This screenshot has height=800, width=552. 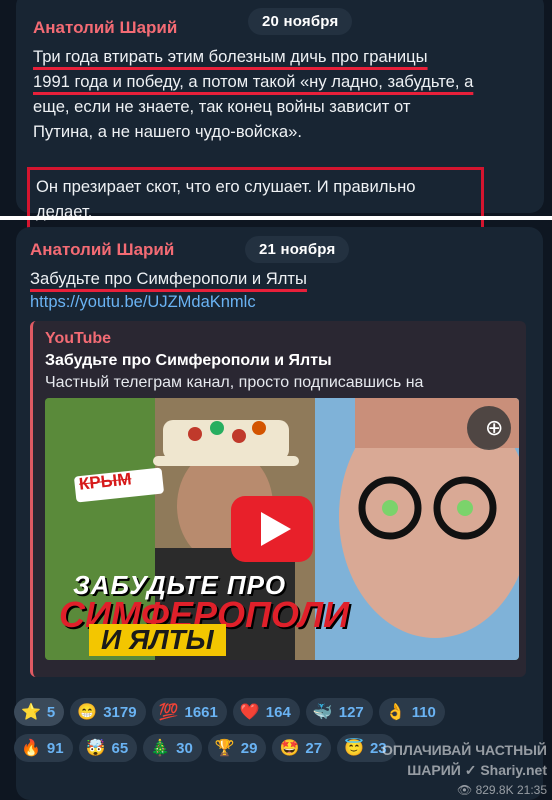 What do you see at coordinates (351, 712) in the screenshot?
I see `reaction-count: 127` at bounding box center [351, 712].